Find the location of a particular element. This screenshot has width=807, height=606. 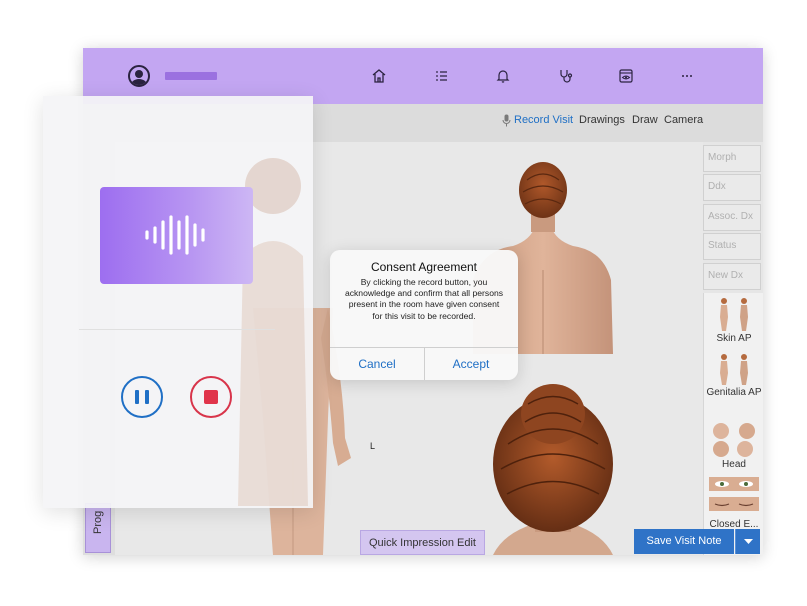

eyes-thumbnail-image is located at coordinates (734, 494).